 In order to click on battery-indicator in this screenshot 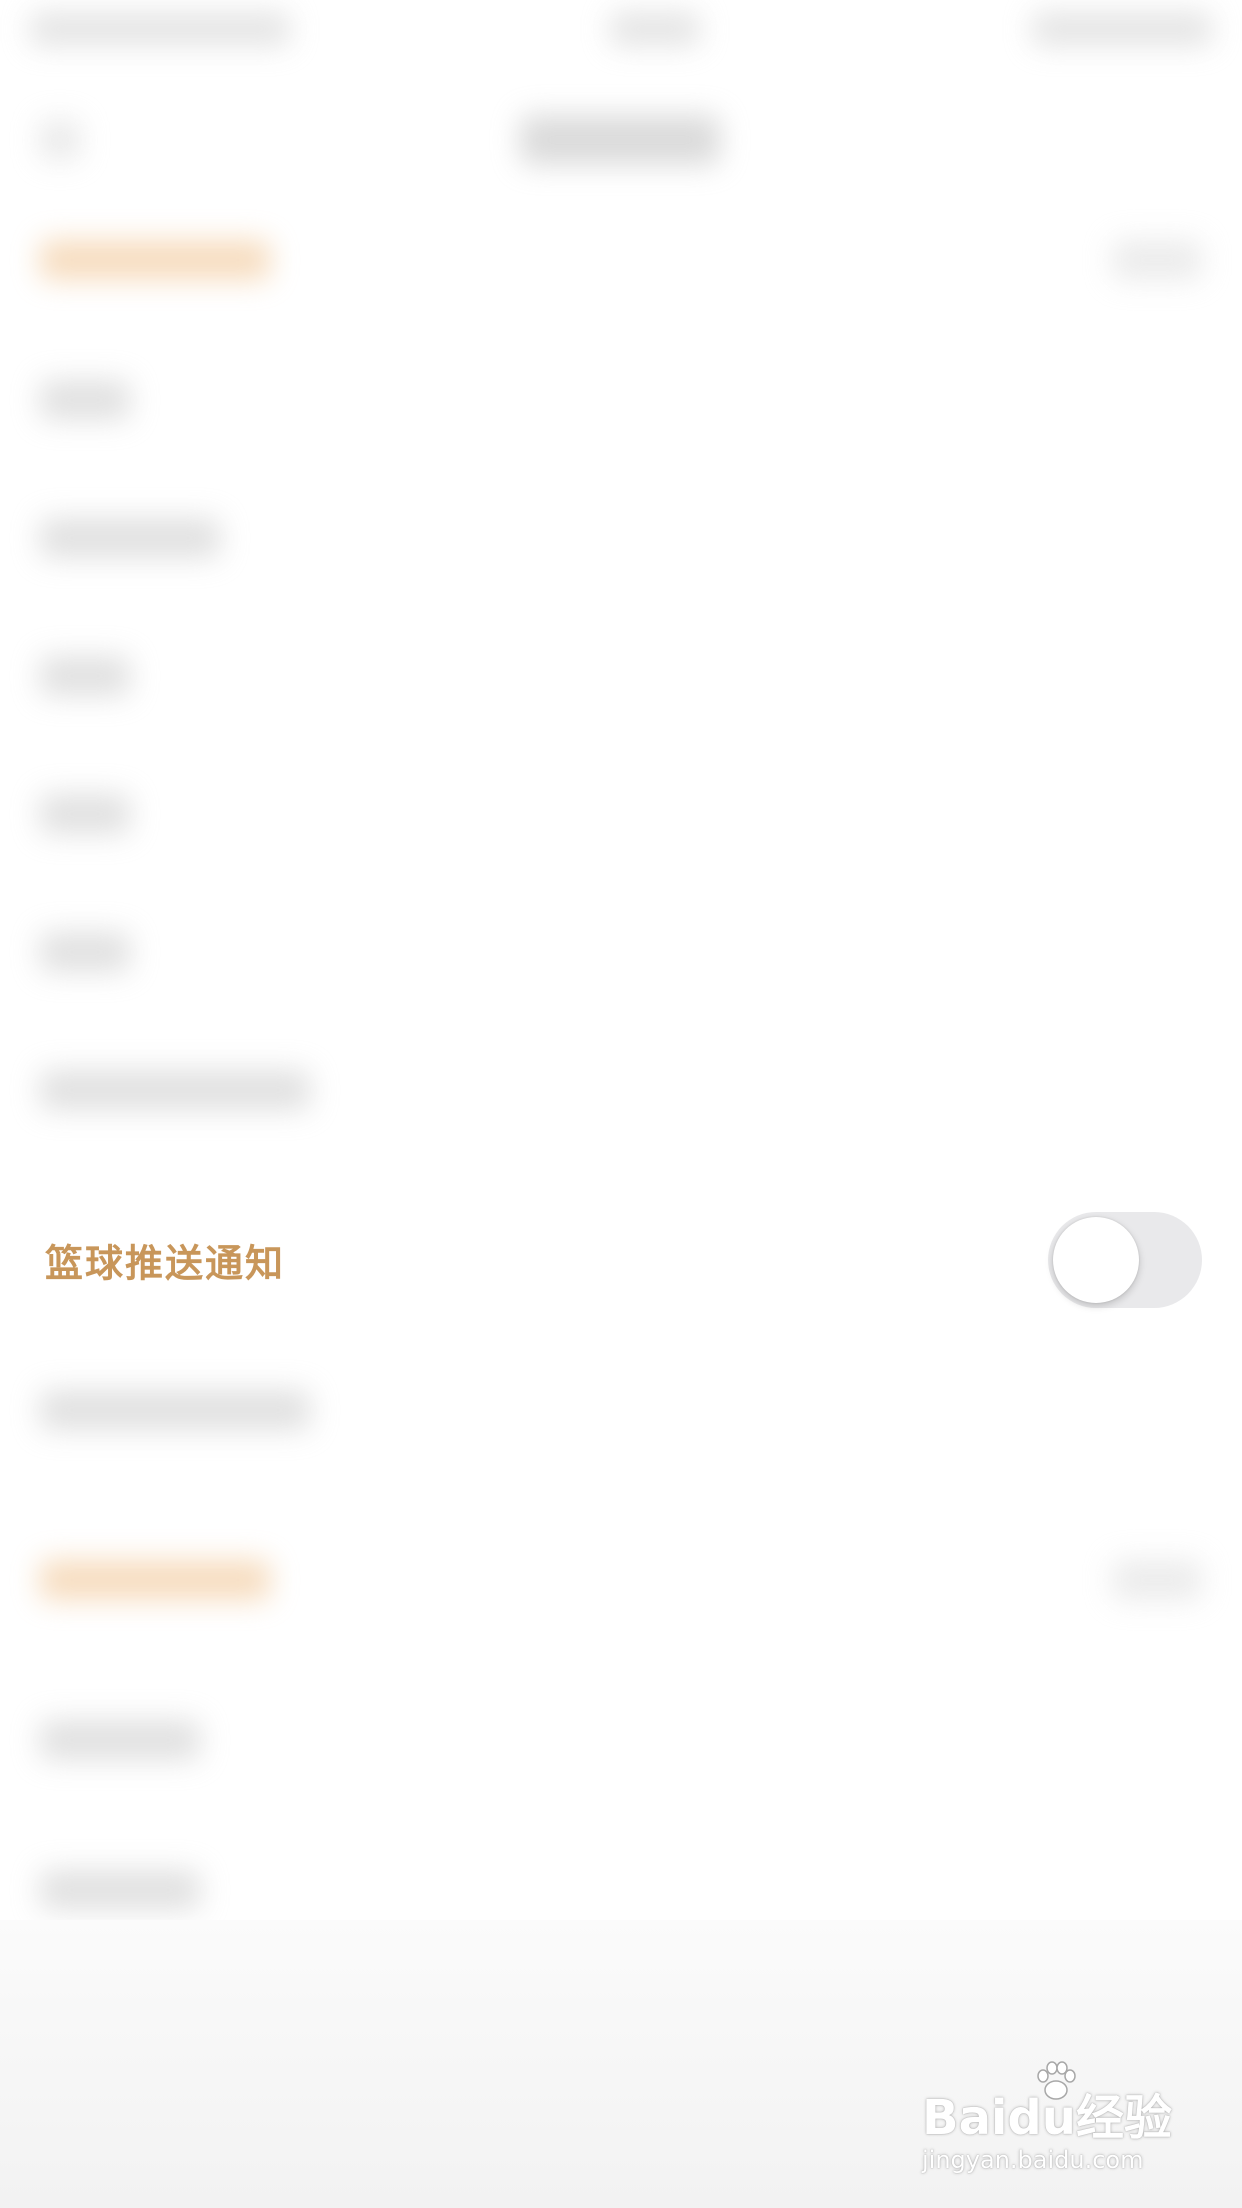, I will do `click(1122, 29)`.